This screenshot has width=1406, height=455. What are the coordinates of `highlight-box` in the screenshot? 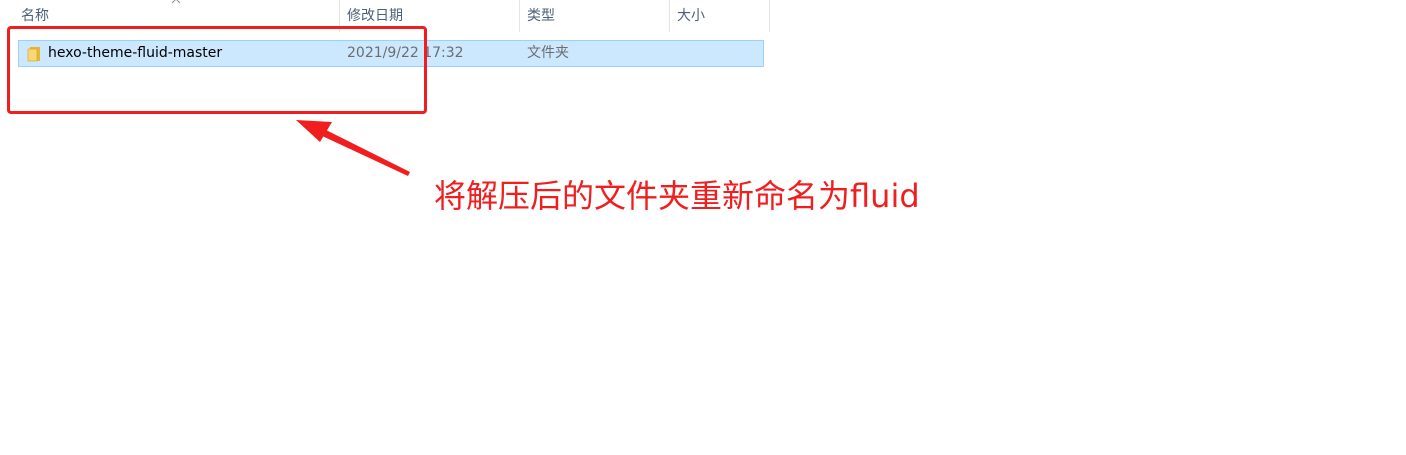 It's located at (217, 70).